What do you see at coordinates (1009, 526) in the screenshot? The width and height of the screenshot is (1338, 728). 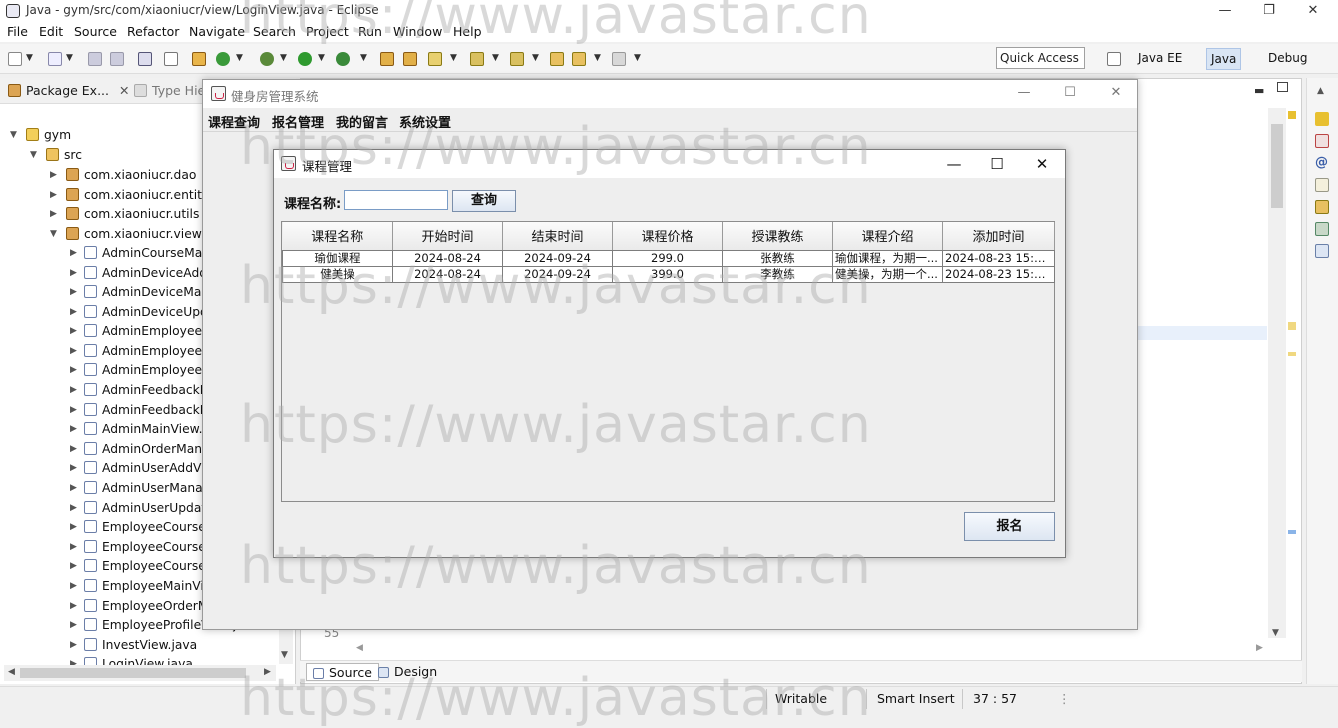 I see `signup-button: 报名` at bounding box center [1009, 526].